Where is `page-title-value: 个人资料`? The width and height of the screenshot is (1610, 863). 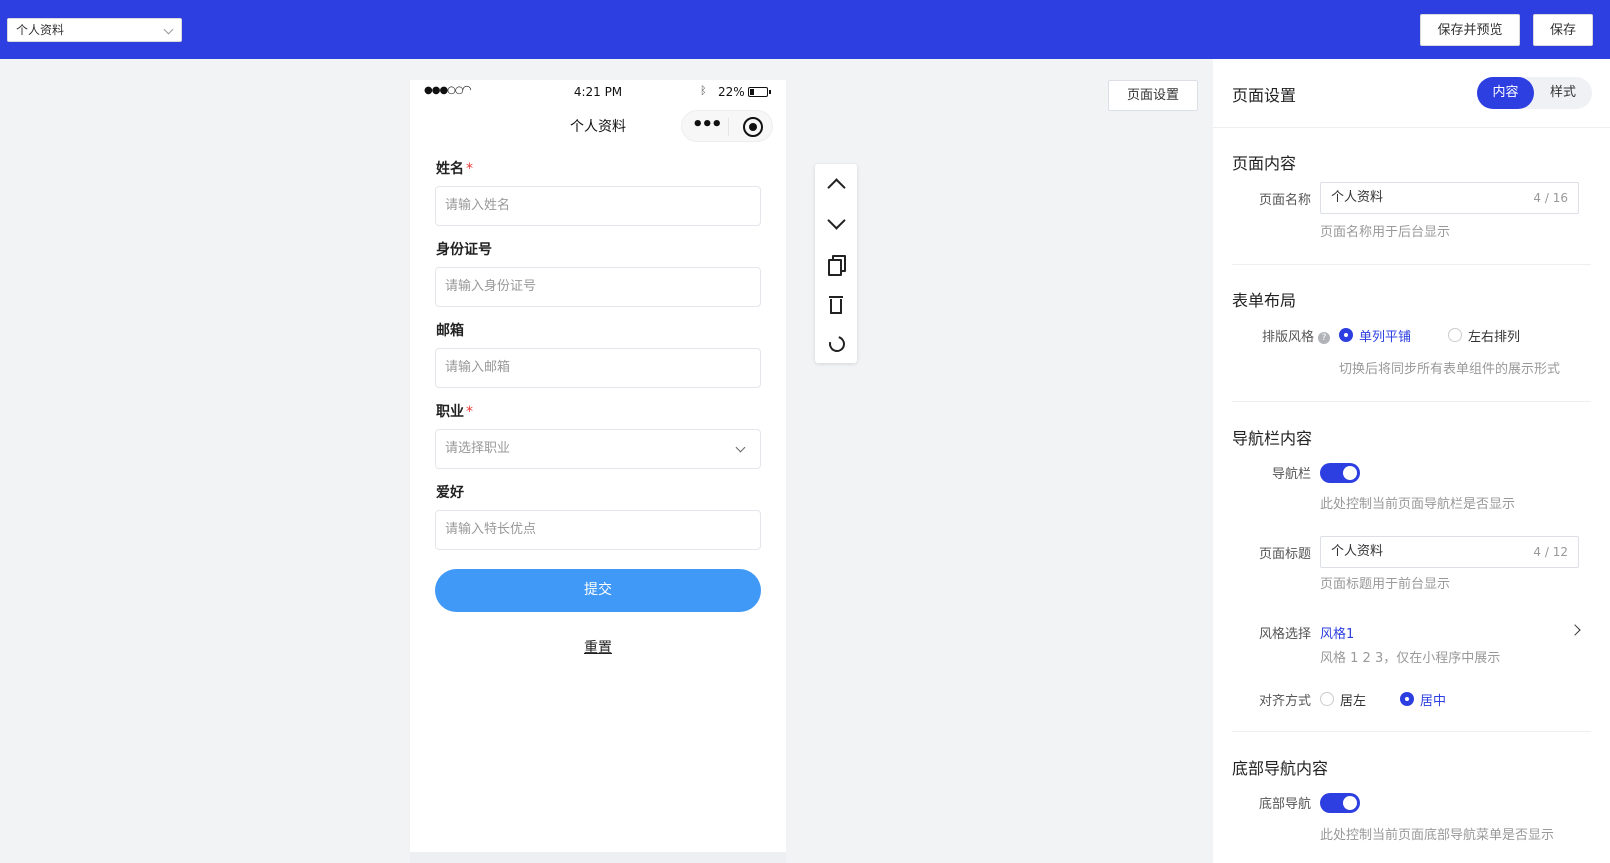 page-title-value: 个人资料 is located at coordinates (1357, 551).